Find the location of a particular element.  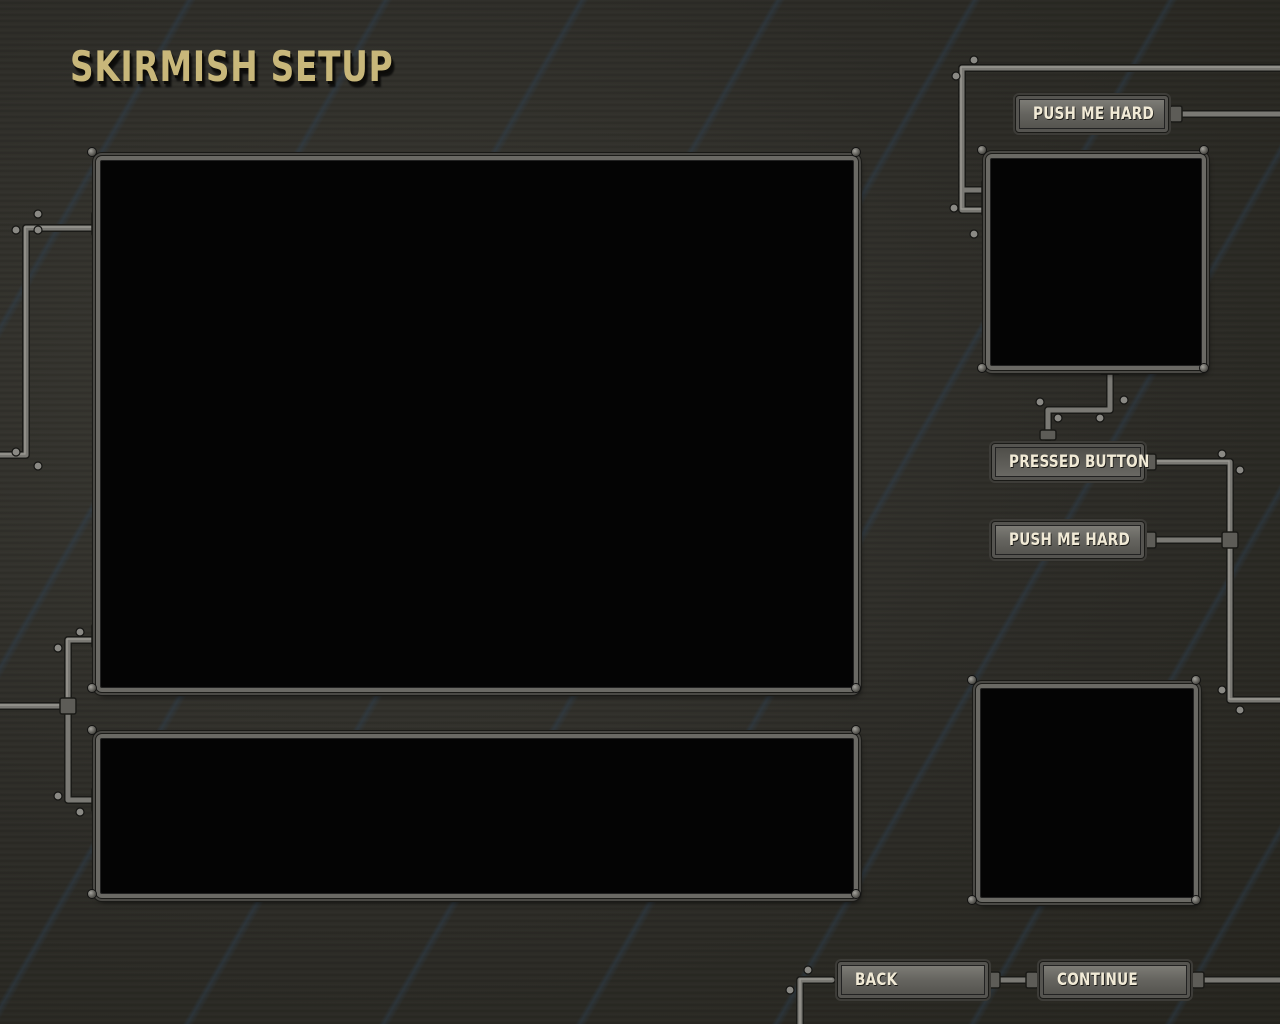

page-title: SKIRMISH SETUP is located at coordinates (232, 66).